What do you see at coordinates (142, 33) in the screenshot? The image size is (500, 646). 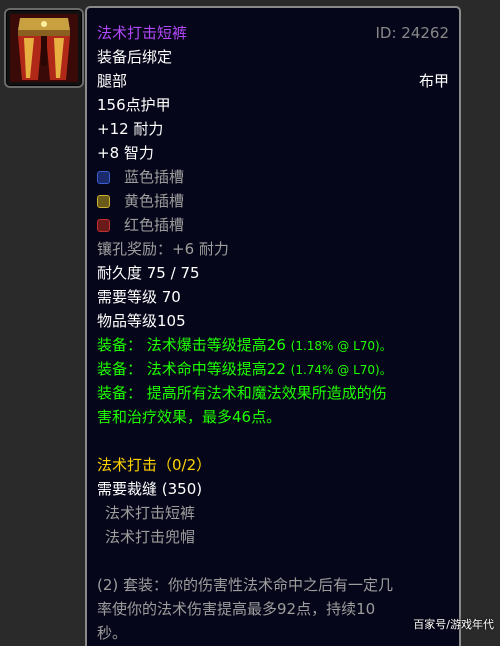 I see `item-name: 法术打击短裤` at bounding box center [142, 33].